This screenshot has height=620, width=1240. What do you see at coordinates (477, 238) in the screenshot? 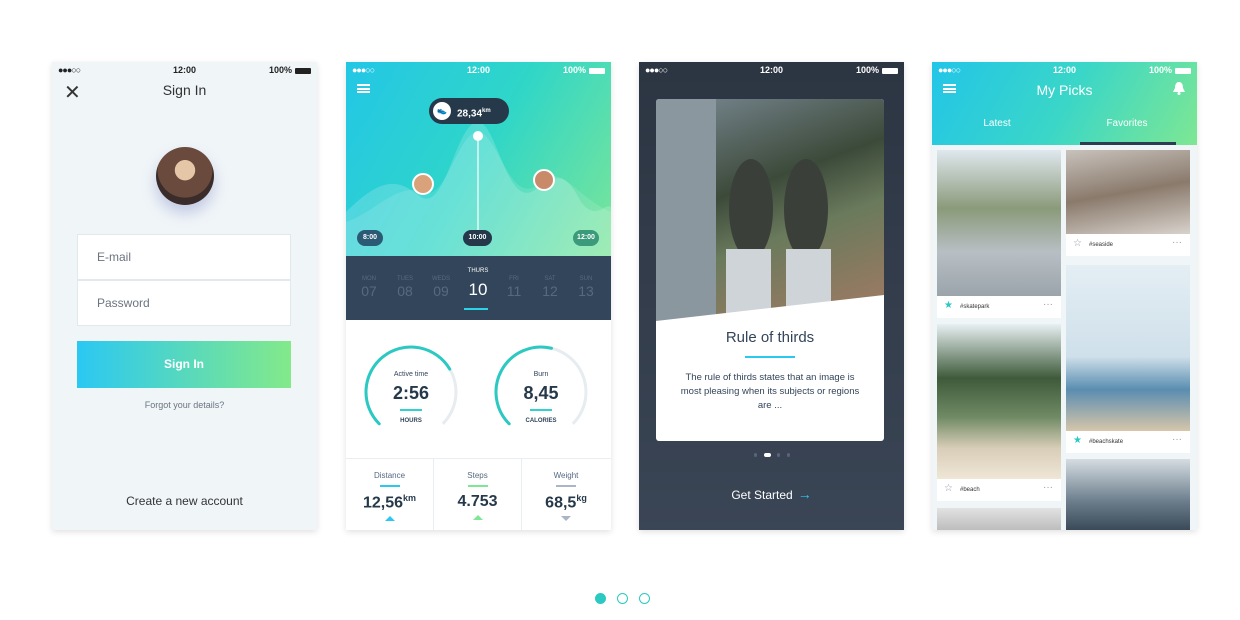
I see `time-pill-current: 10:00` at bounding box center [477, 238].